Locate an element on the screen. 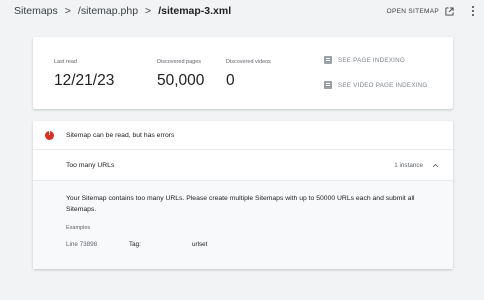 The width and height of the screenshot is (484, 300). see-video-page-indexing-label: SEE VIDEO PAGE INDEXING is located at coordinates (383, 85).